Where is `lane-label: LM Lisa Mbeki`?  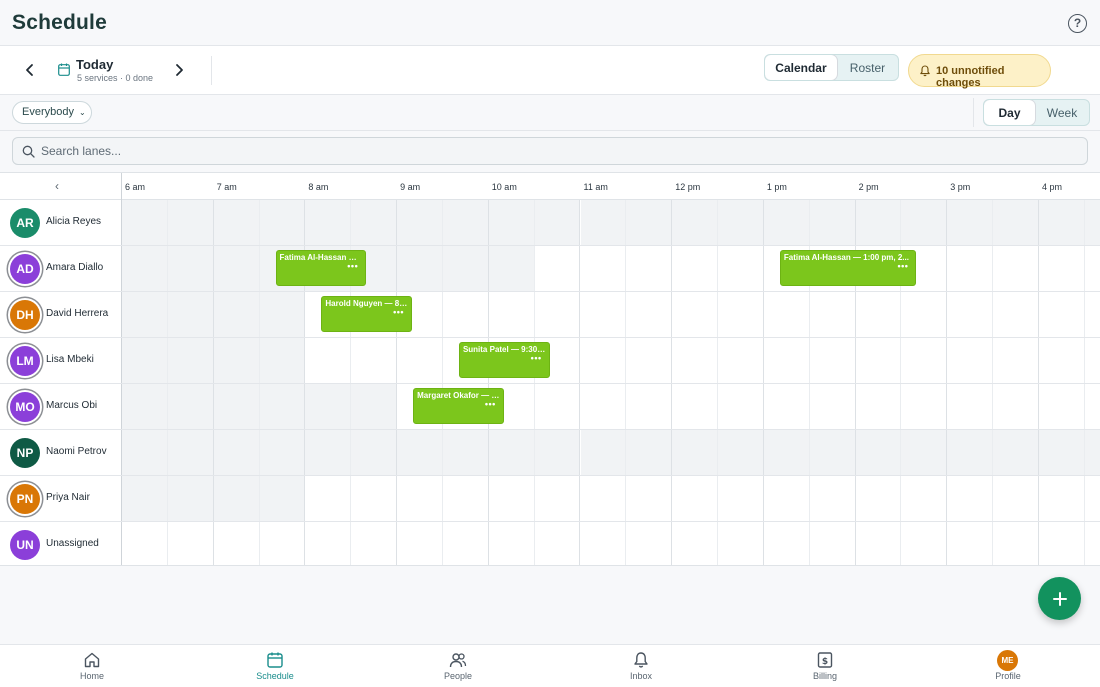 lane-label: LM Lisa Mbeki is located at coordinates (60, 360).